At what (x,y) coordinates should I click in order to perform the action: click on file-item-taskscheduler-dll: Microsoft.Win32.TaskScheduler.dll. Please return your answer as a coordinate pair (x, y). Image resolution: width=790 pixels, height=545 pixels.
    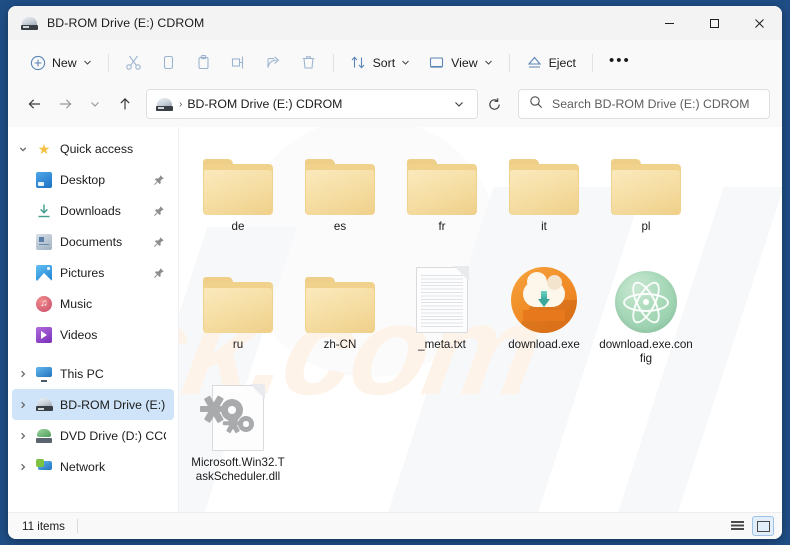
    Looking at the image, I should click on (238, 432).